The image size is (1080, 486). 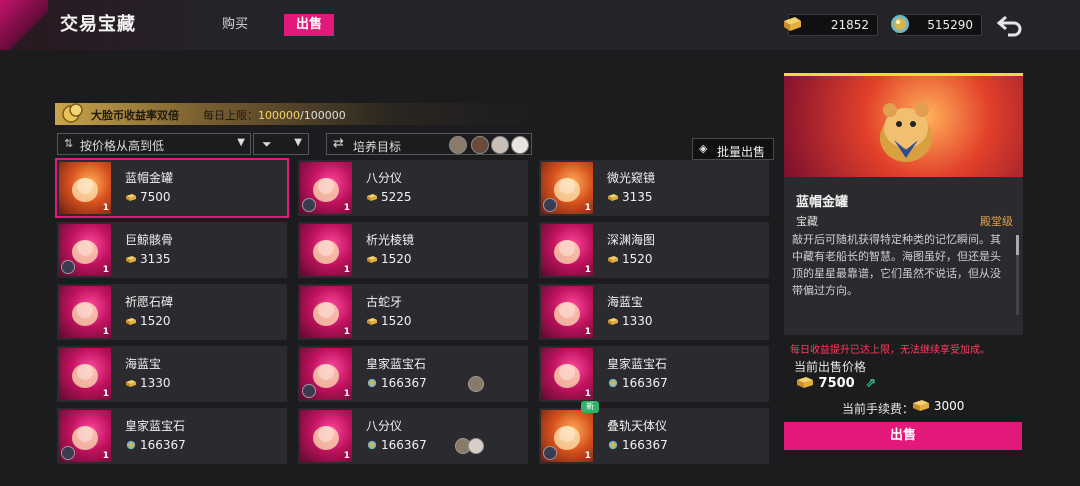 I want to click on sort-dropdown: ⇅ 按价格从高到低 ▼, so click(x=154, y=144).